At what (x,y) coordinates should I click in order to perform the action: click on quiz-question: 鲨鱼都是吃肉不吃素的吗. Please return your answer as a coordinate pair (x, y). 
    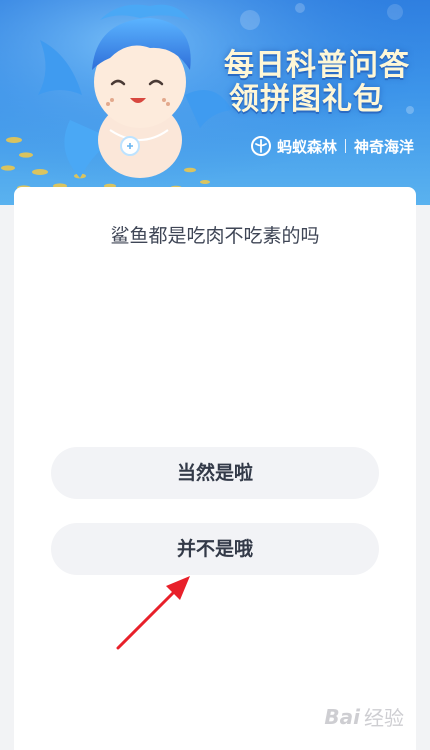
    Looking at the image, I should click on (215, 236).